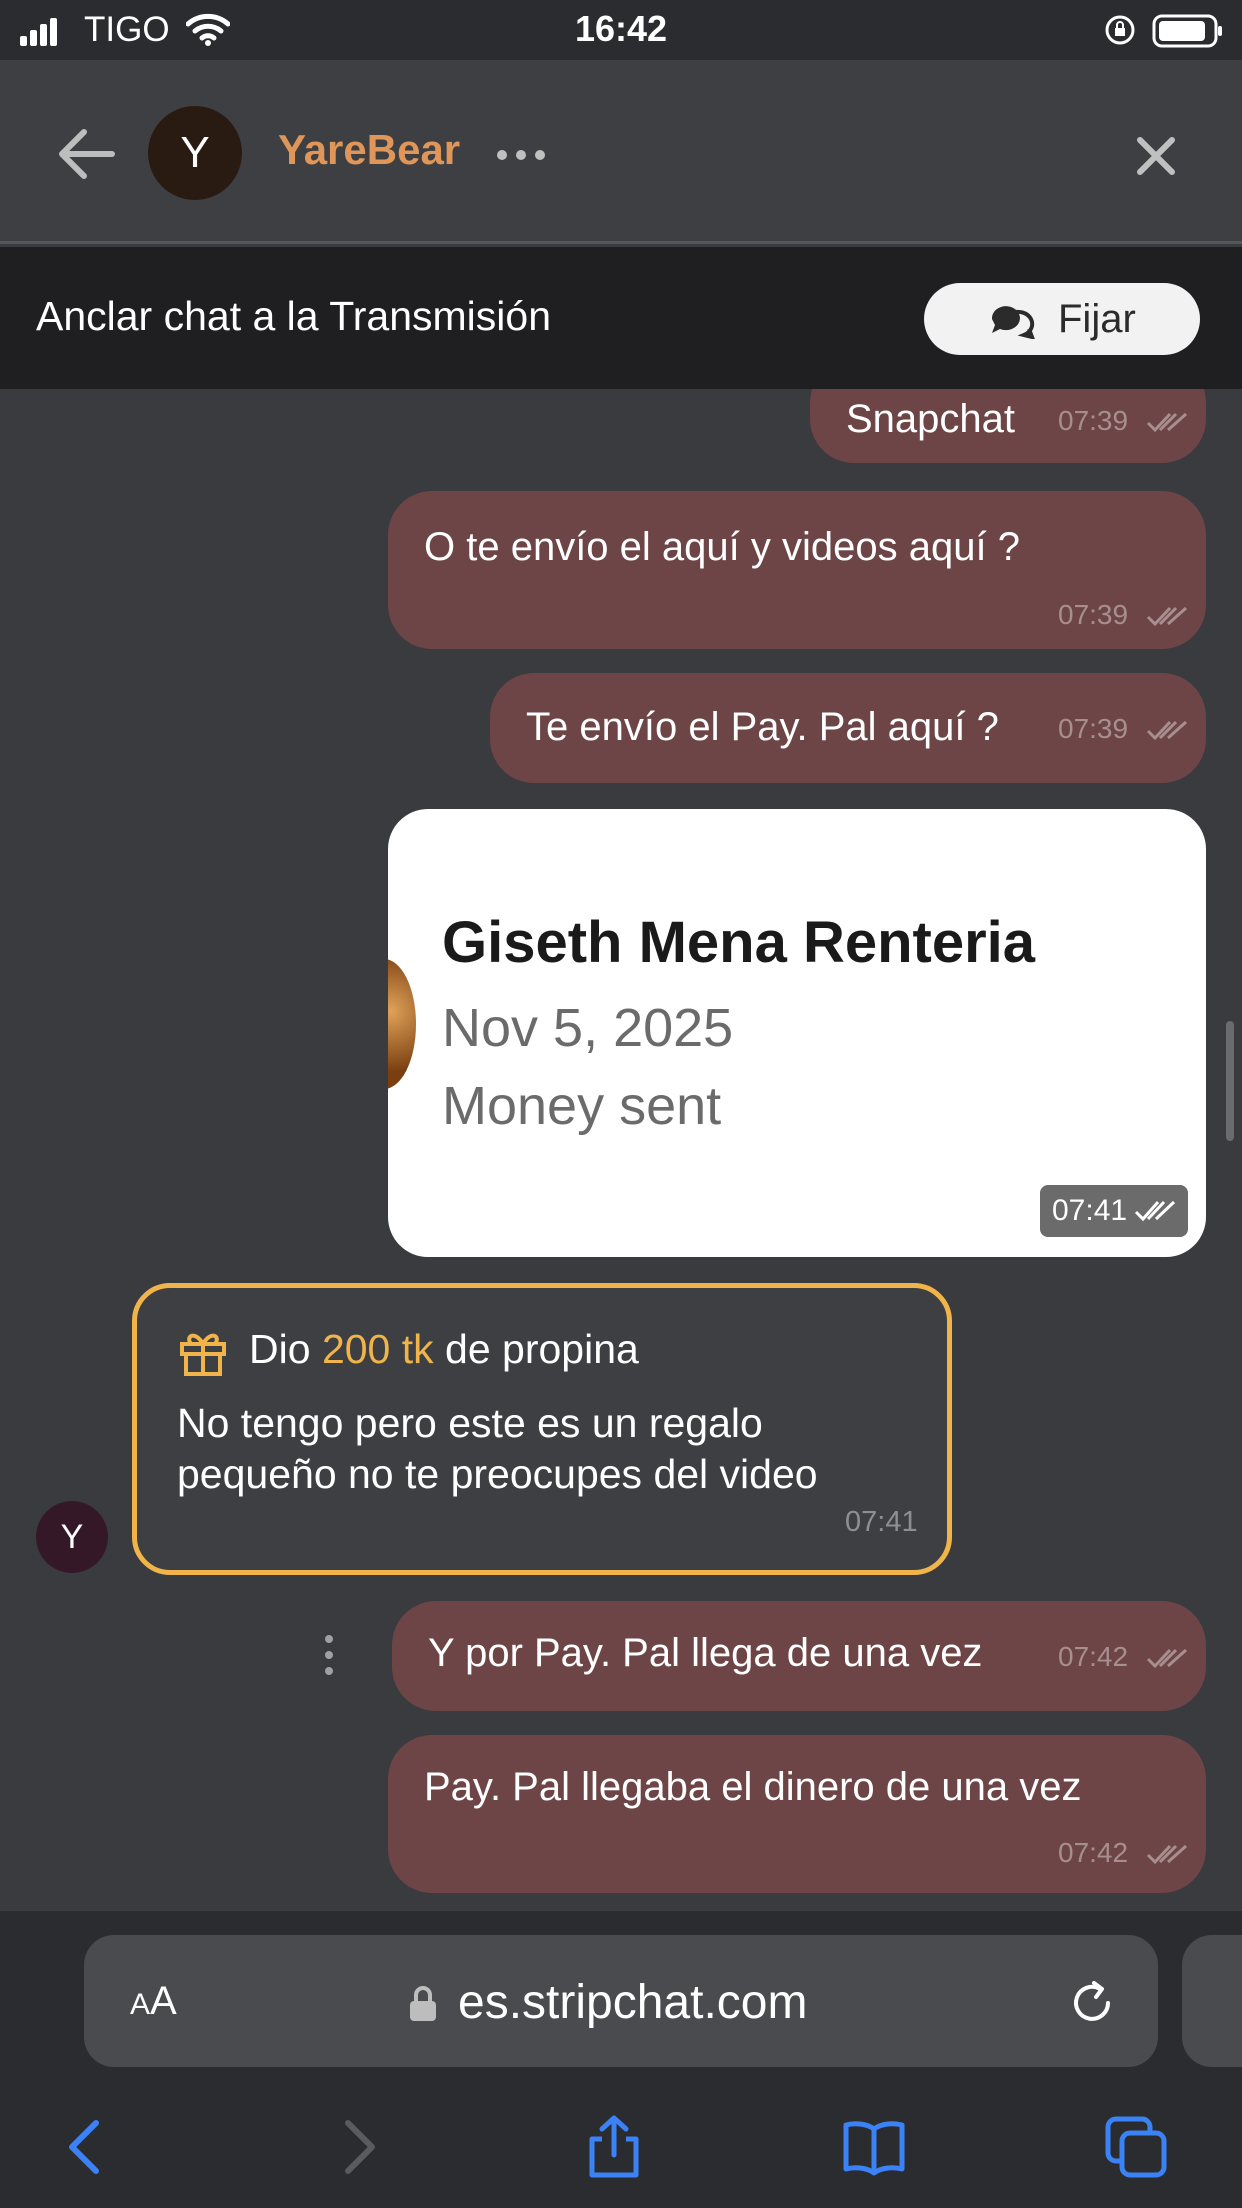  Describe the element at coordinates (369, 150) in the screenshot. I see `chat-username: YareBear` at that location.